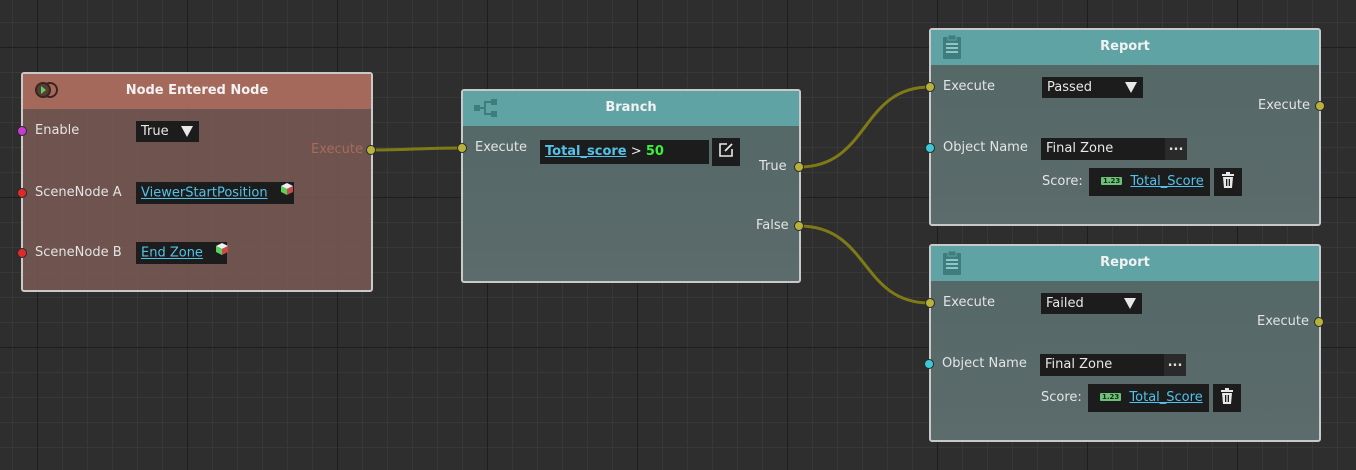 The height and width of the screenshot is (470, 1356). What do you see at coordinates (969, 302) in the screenshot?
I see `report-failed-execute-in-label: Execute` at bounding box center [969, 302].